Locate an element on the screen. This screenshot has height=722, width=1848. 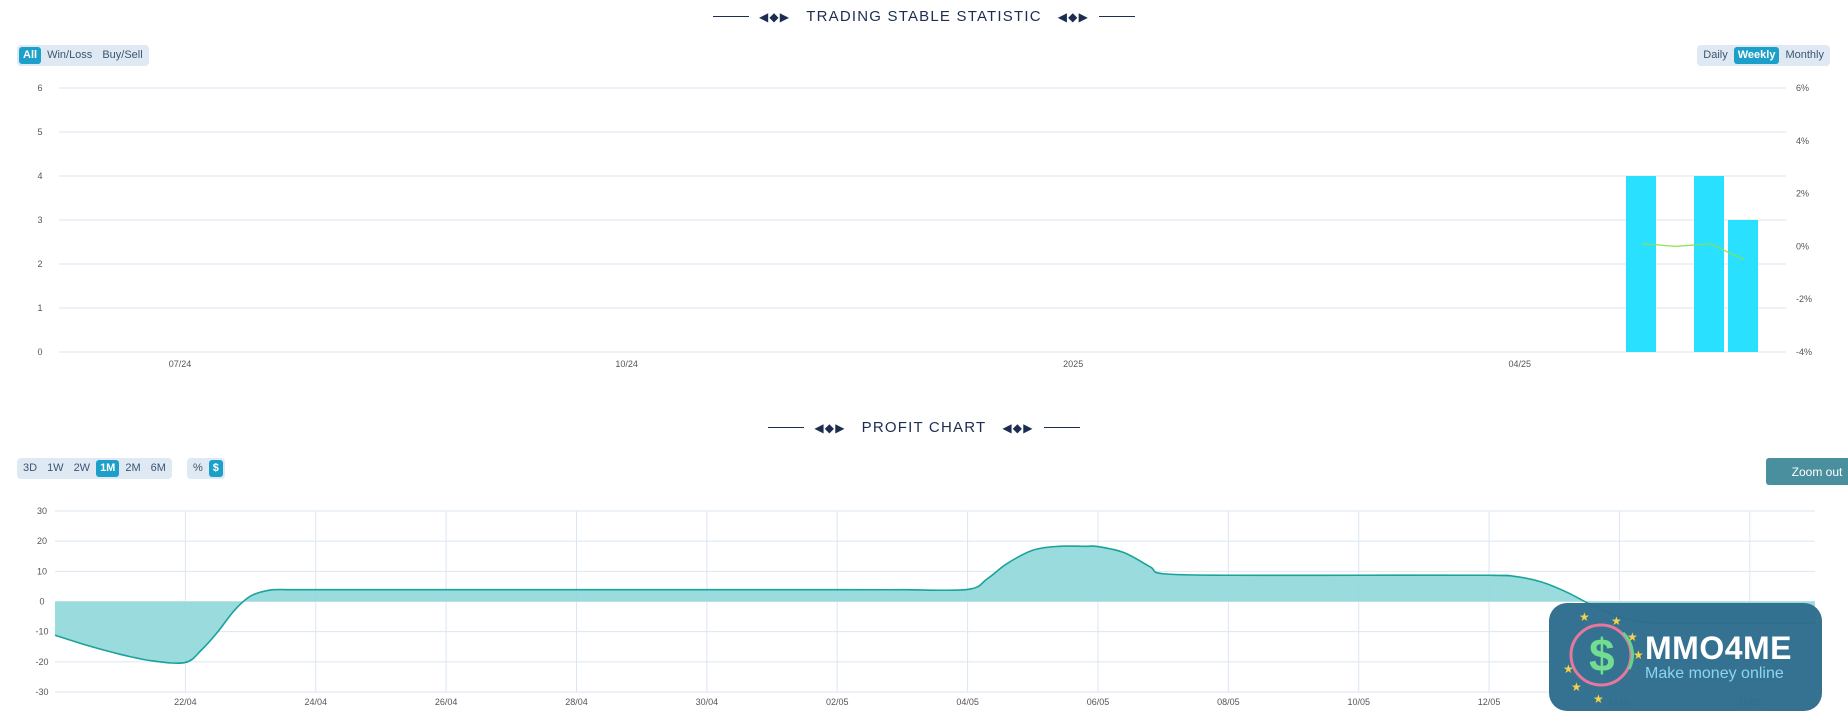
filter-all-button: All is located at coordinates (30, 55).